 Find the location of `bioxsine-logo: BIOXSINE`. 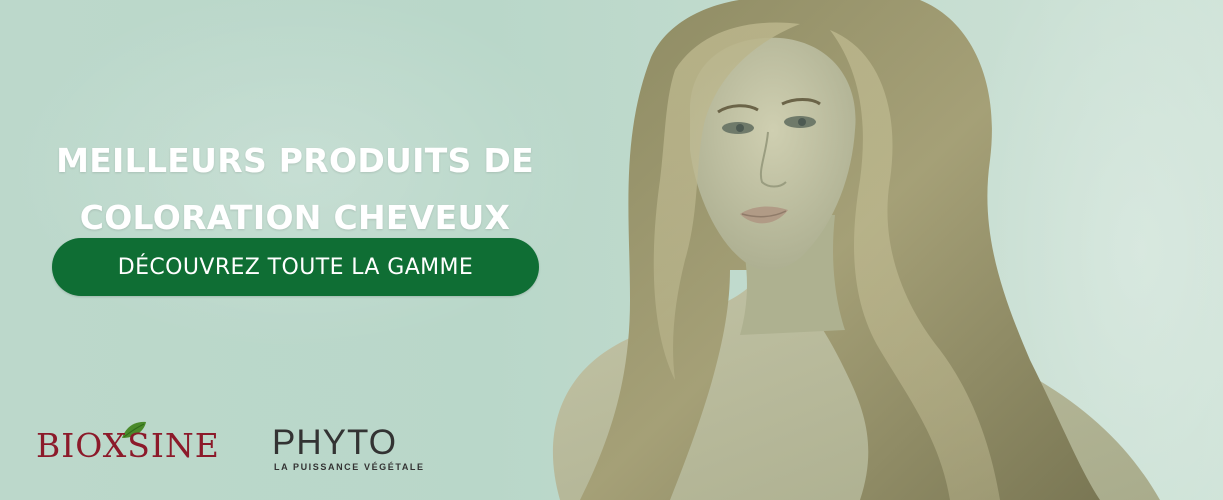

bioxsine-logo: BIOXSINE is located at coordinates (138, 445).